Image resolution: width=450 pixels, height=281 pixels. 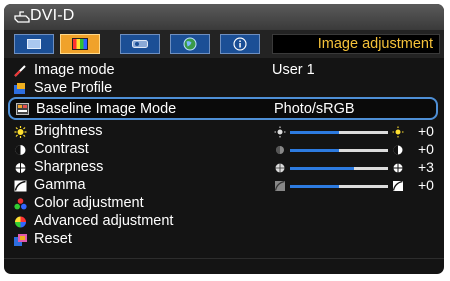 What do you see at coordinates (224, 131) in the screenshot?
I see `menu-item-brightness: Brightness +0` at bounding box center [224, 131].